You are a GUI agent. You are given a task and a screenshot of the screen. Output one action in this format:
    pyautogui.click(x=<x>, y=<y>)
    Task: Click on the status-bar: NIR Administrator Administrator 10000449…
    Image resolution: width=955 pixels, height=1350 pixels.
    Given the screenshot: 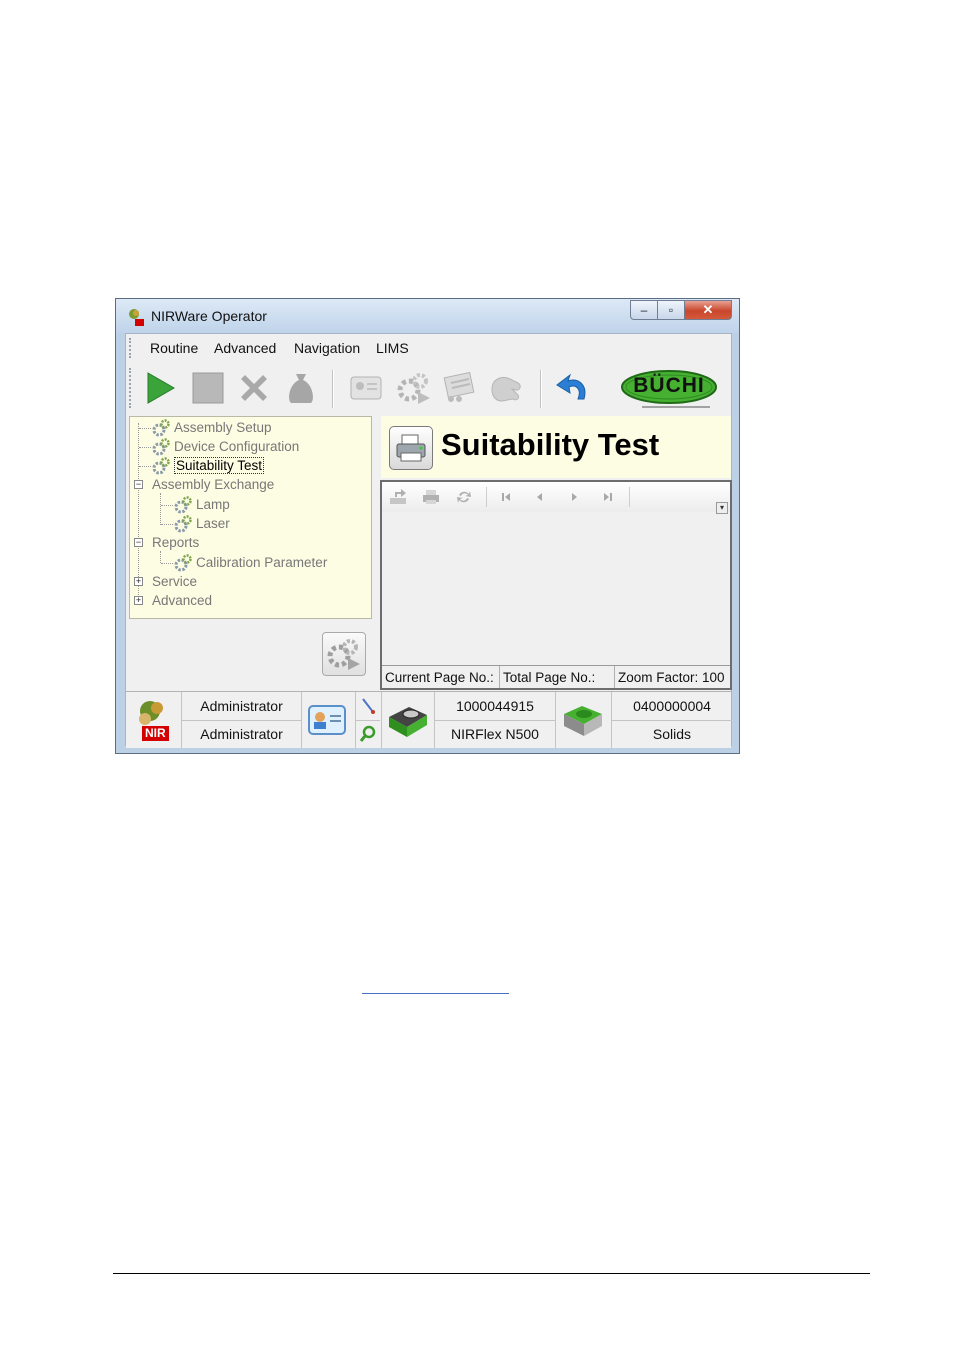 What is the action you would take?
    pyautogui.click(x=429, y=719)
    